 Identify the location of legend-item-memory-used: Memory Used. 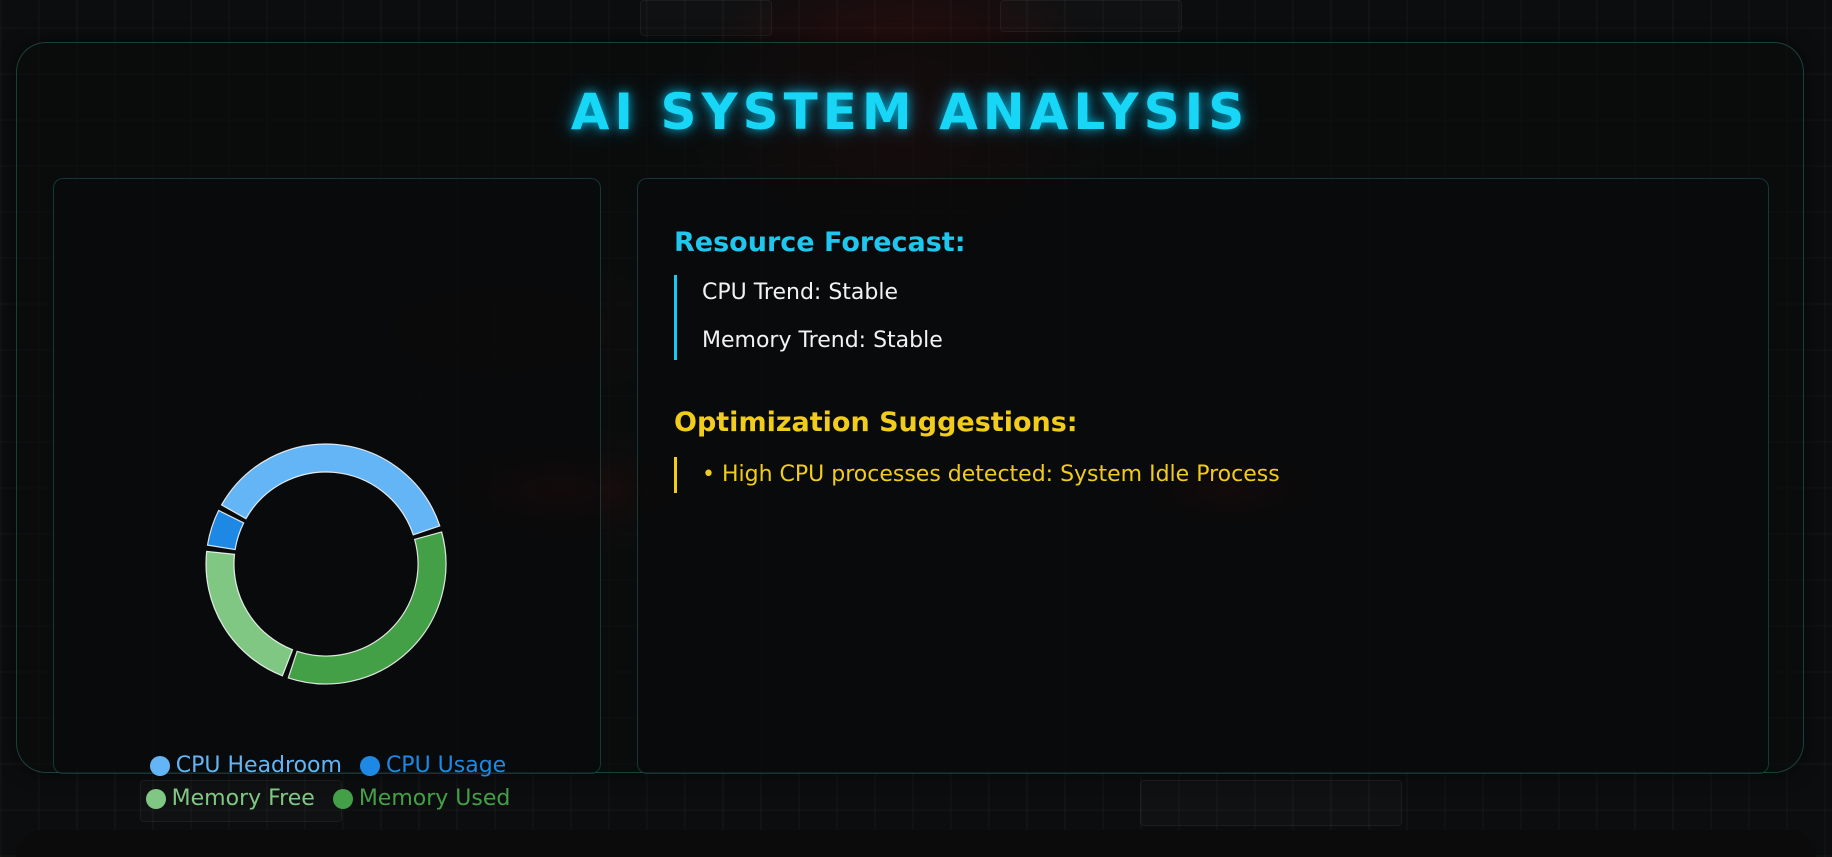
(421, 798).